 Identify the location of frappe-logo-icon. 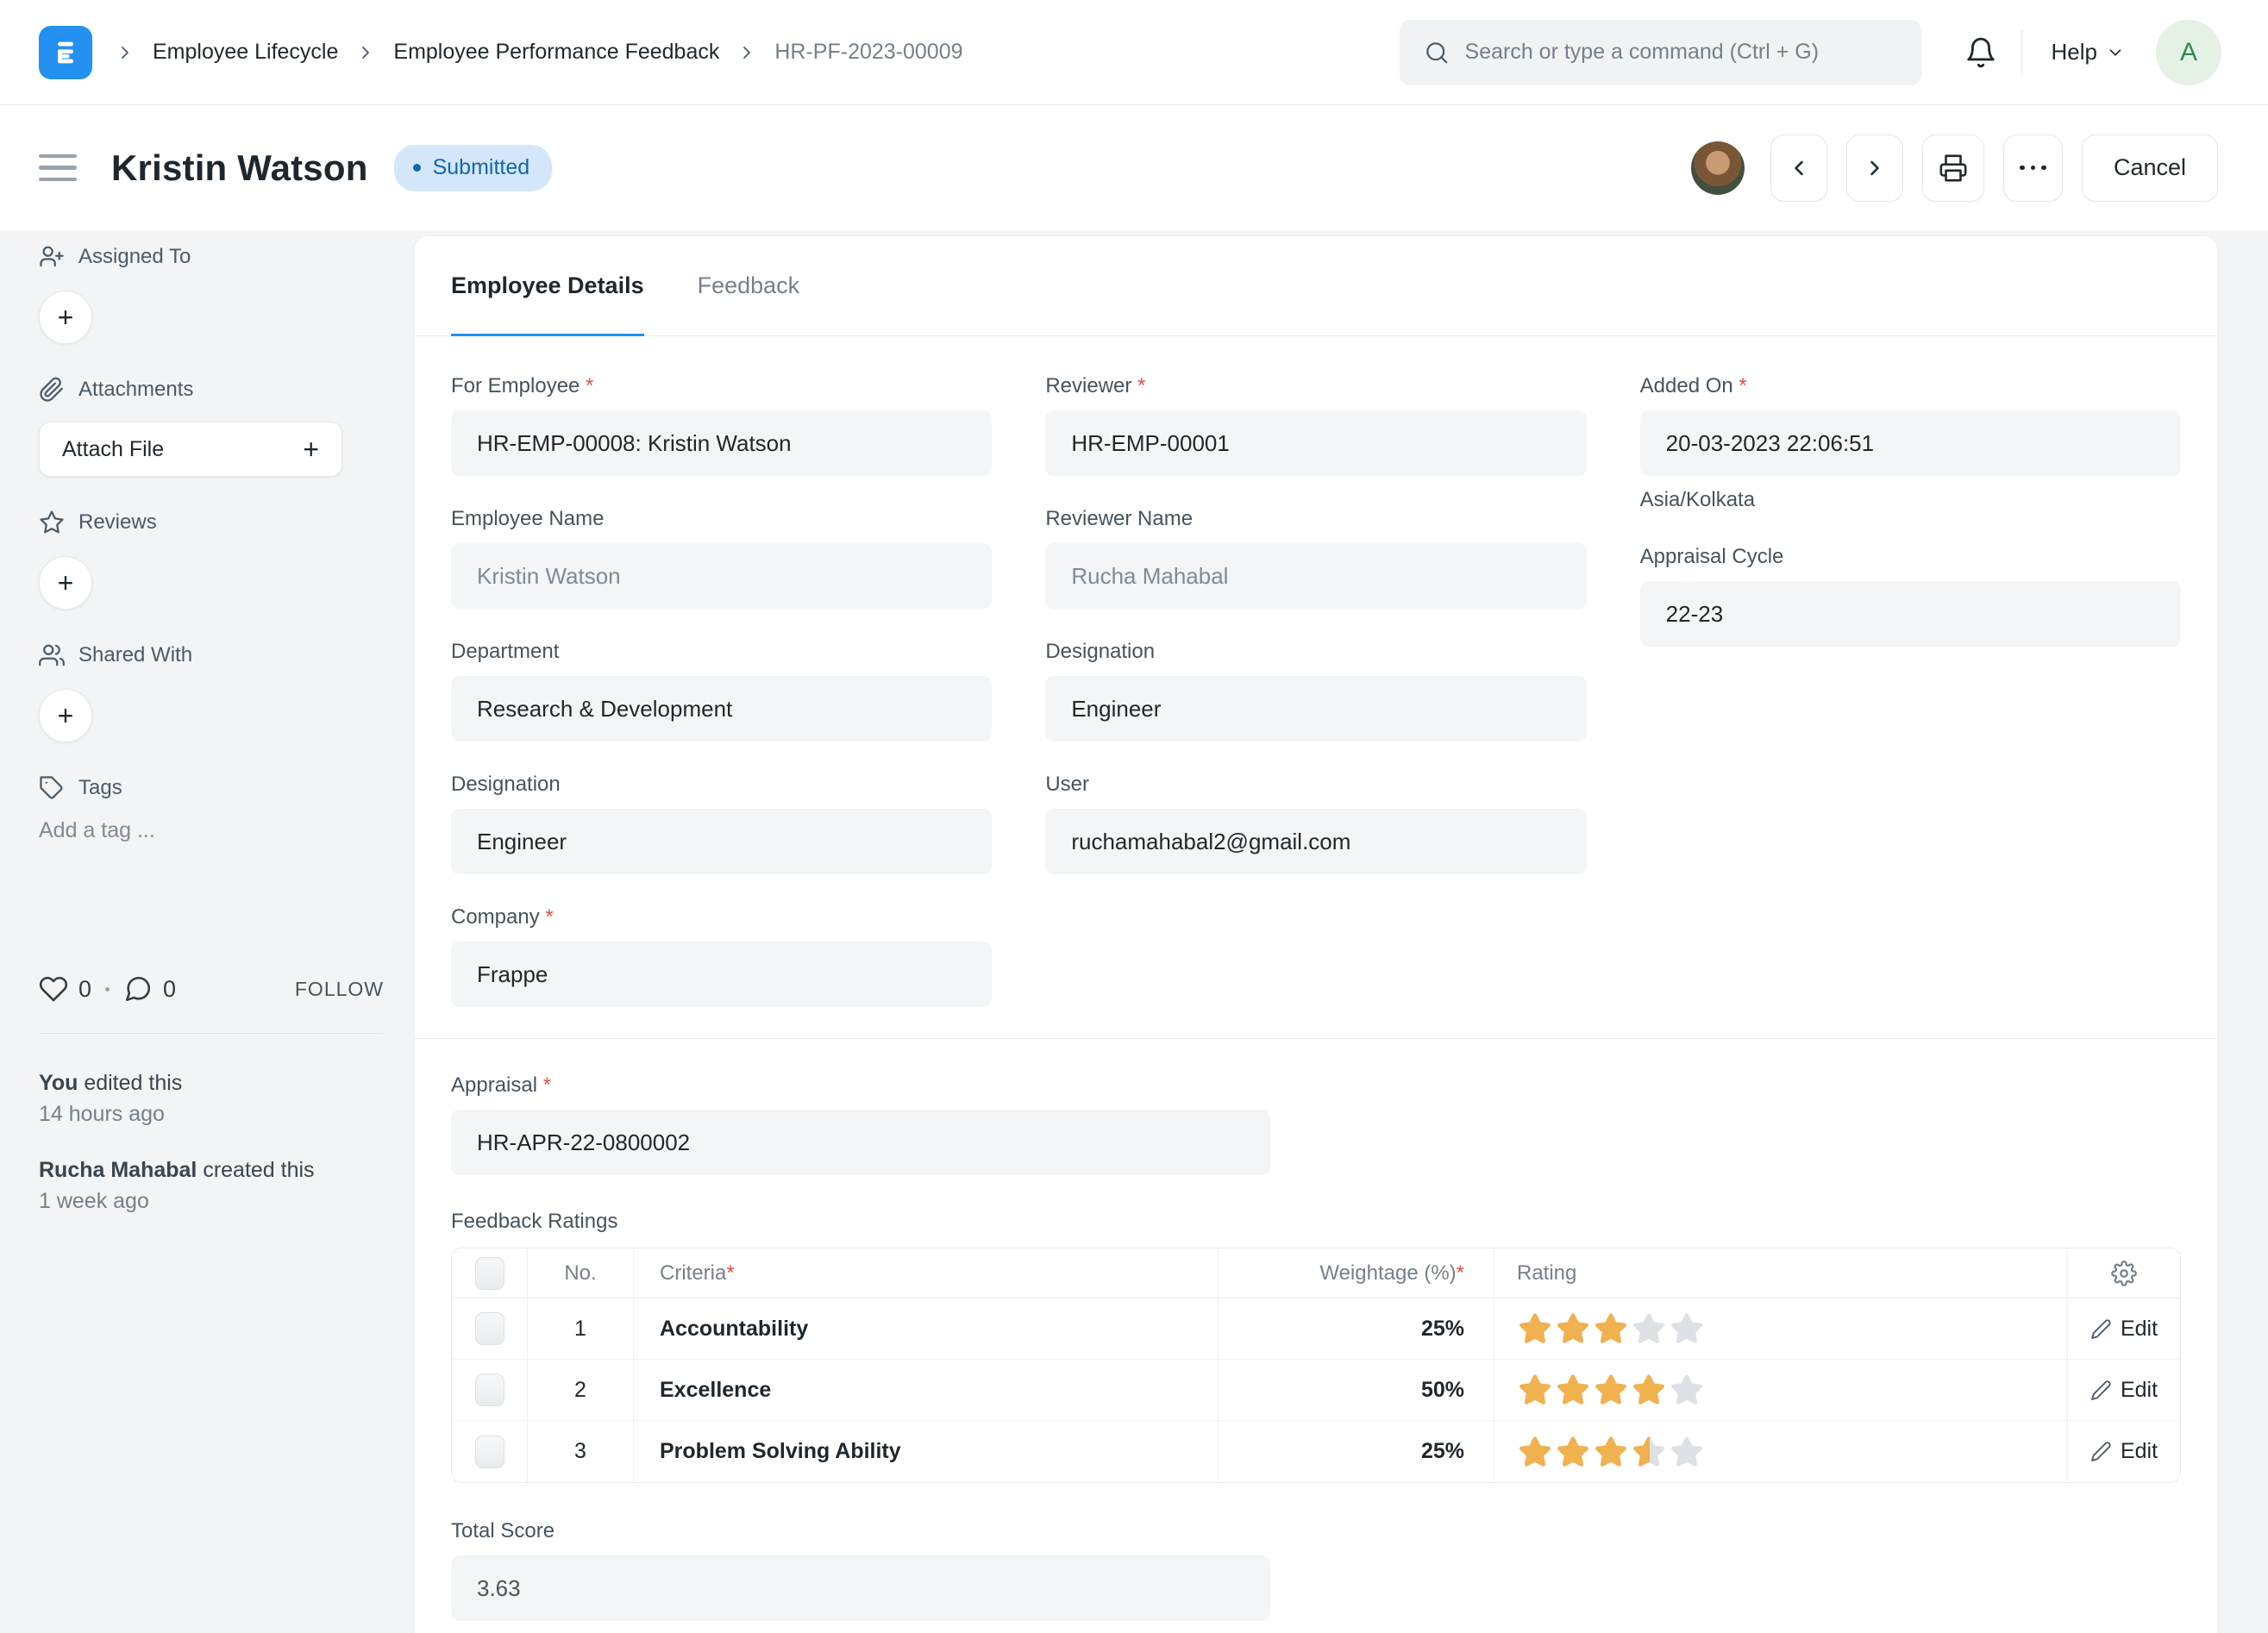
(65, 52).